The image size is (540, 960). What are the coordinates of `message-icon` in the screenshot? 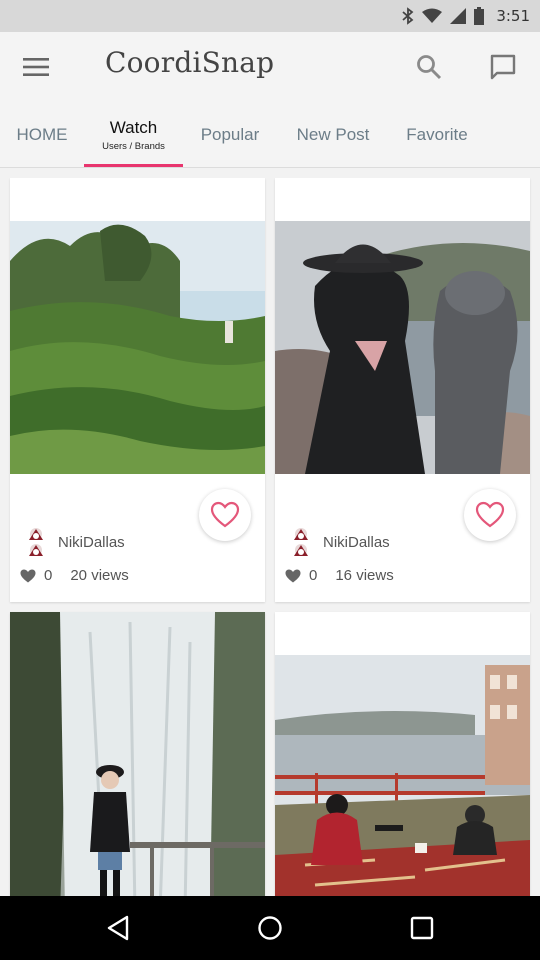 It's located at (503, 67).